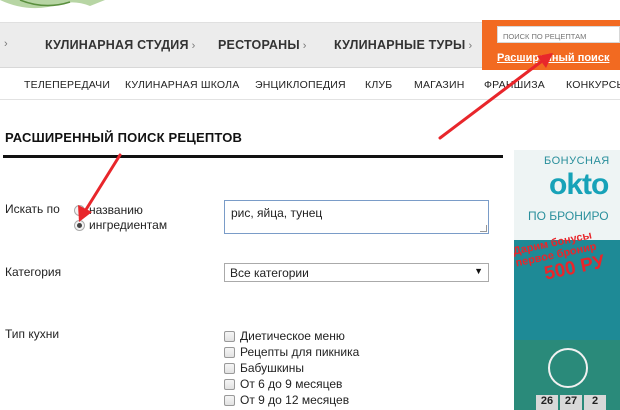 Image resolution: width=620 pixels, height=410 pixels. What do you see at coordinates (79, 210) in the screenshot?
I see `radio-by-name` at bounding box center [79, 210].